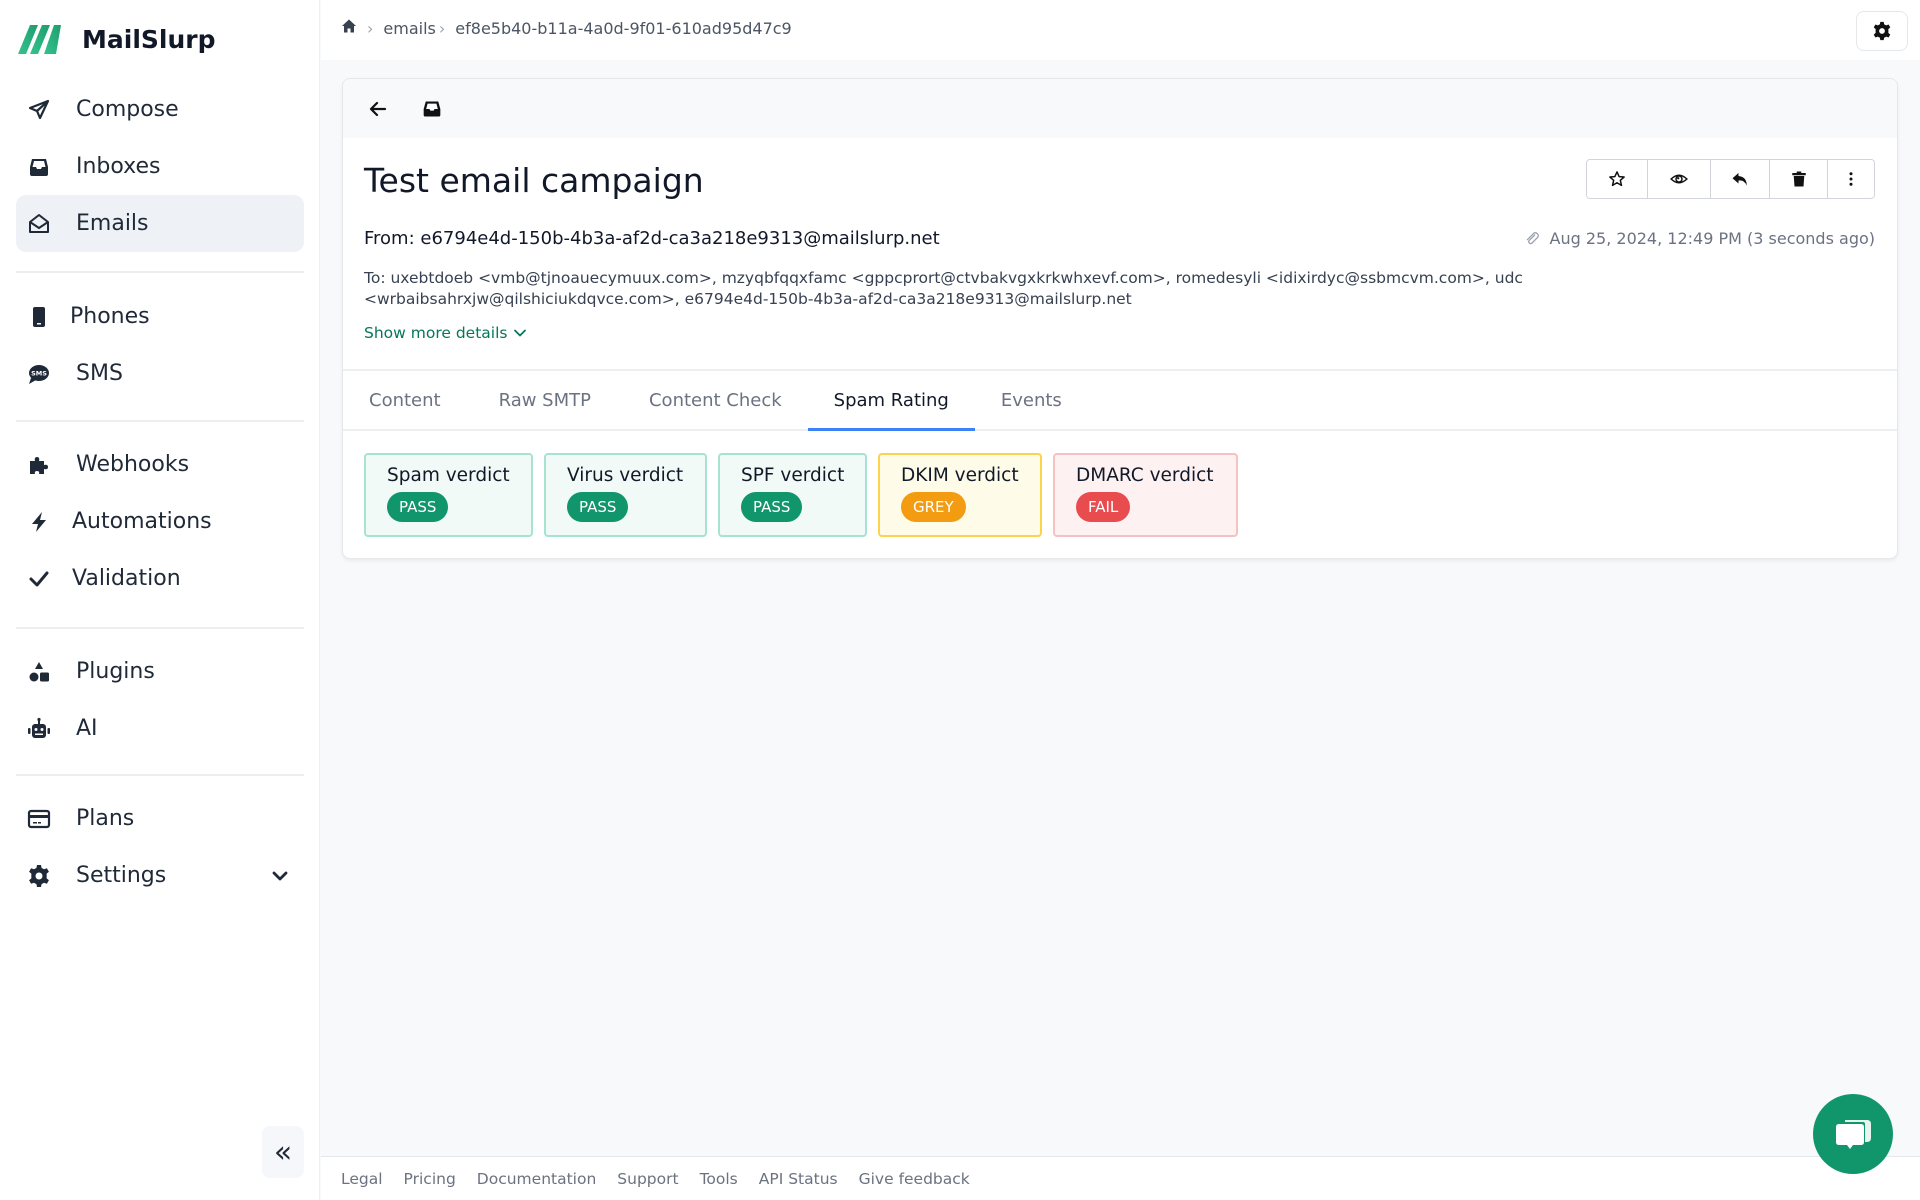 The height and width of the screenshot is (1200, 1920). I want to click on nav-group-account: Plans Settings, so click(160, 847).